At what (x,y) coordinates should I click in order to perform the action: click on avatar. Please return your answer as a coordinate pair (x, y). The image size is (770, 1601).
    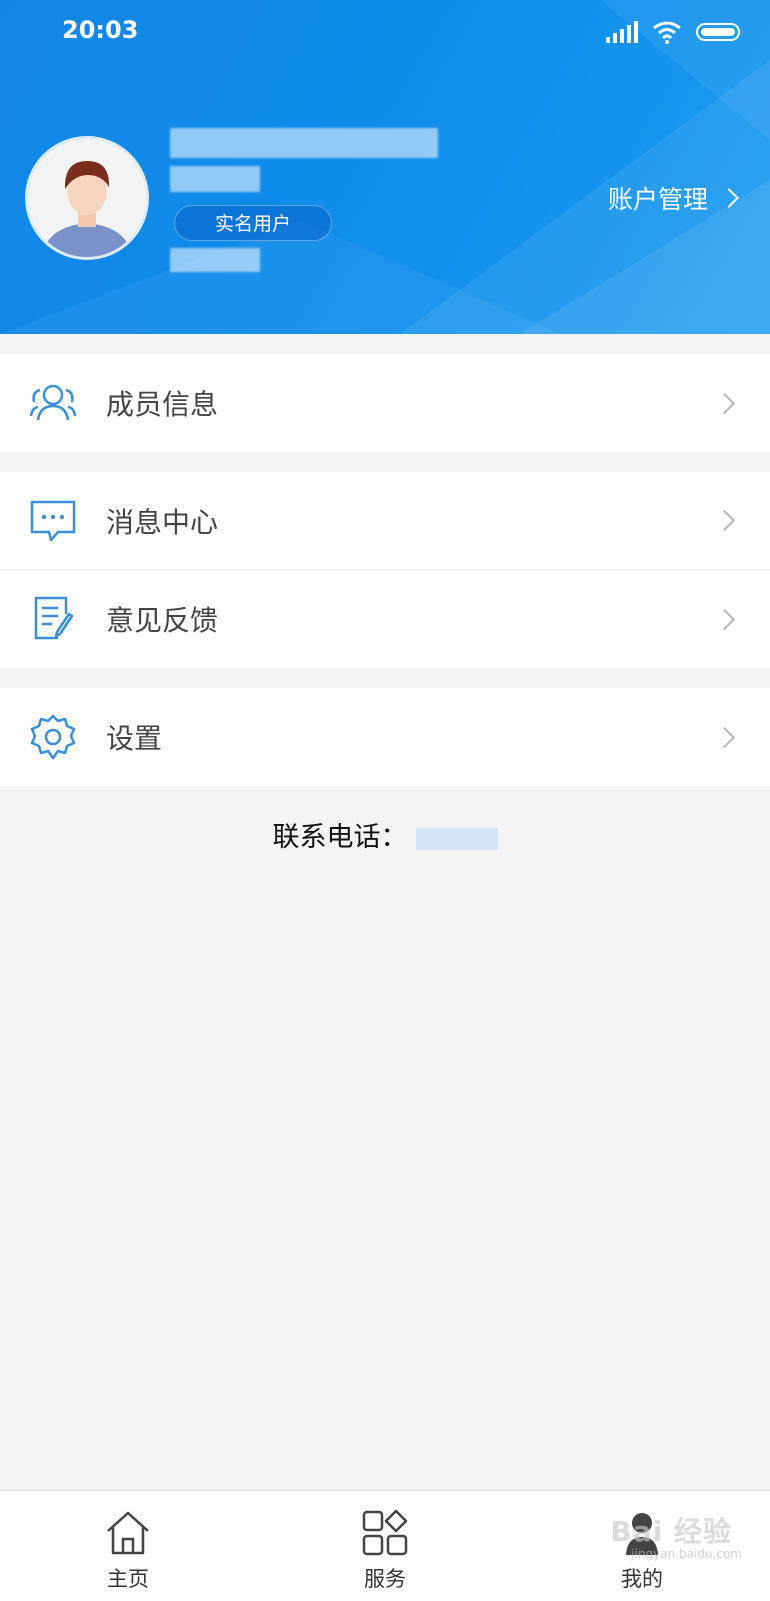
    Looking at the image, I should click on (87, 198).